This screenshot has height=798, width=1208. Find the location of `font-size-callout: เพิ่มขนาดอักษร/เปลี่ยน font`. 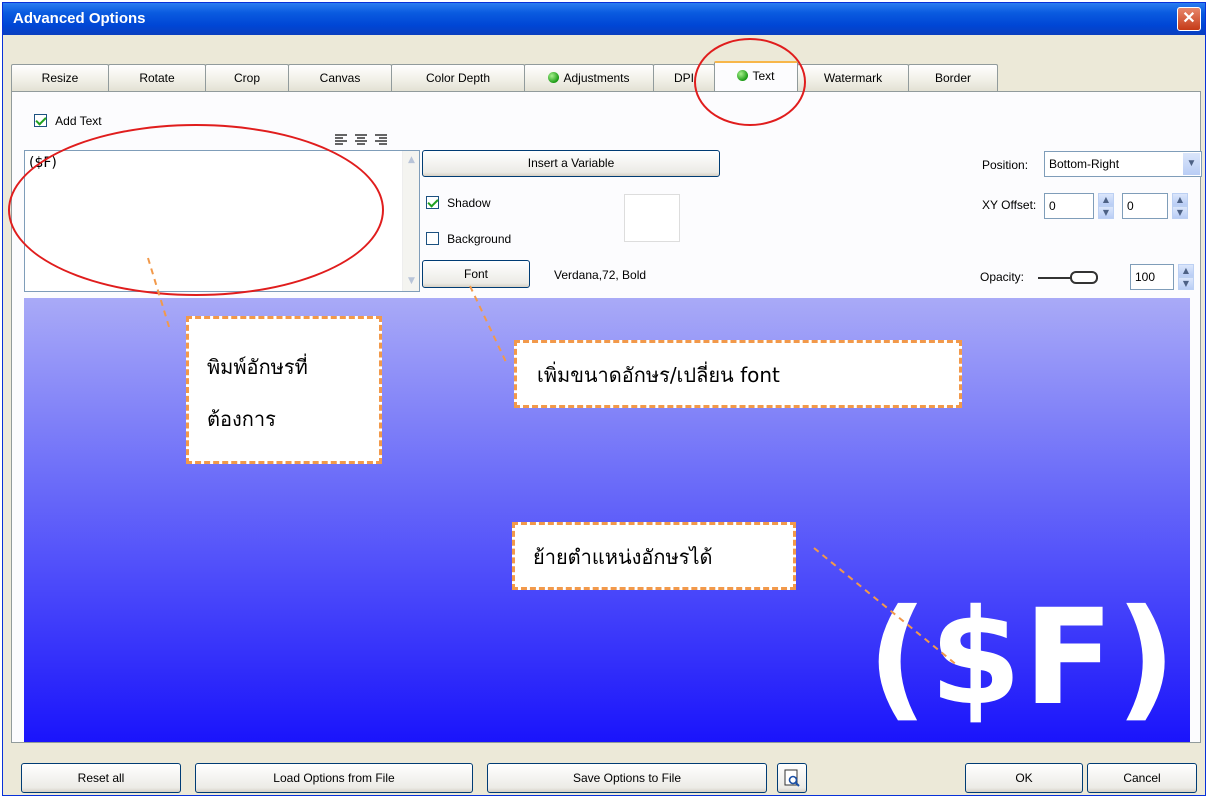

font-size-callout: เพิ่มขนาดอักษร/เปลี่ยน font is located at coordinates (738, 374).